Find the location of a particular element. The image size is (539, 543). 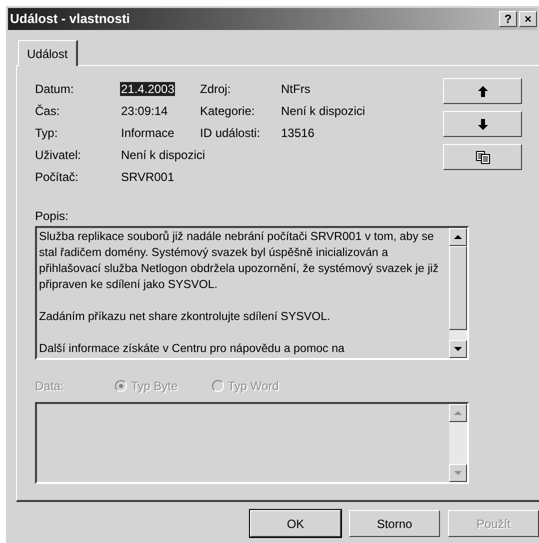

field-label: Typ: is located at coordinates (47, 133).